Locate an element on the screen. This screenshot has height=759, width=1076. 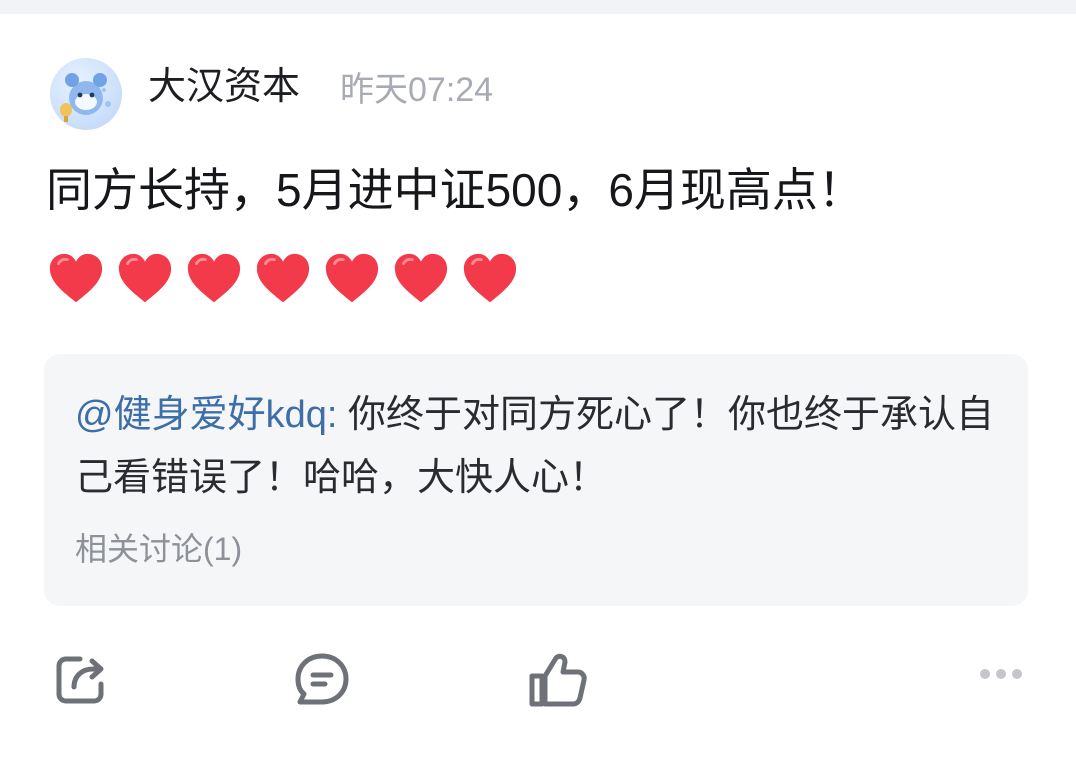
like-icon is located at coordinates (558, 680).